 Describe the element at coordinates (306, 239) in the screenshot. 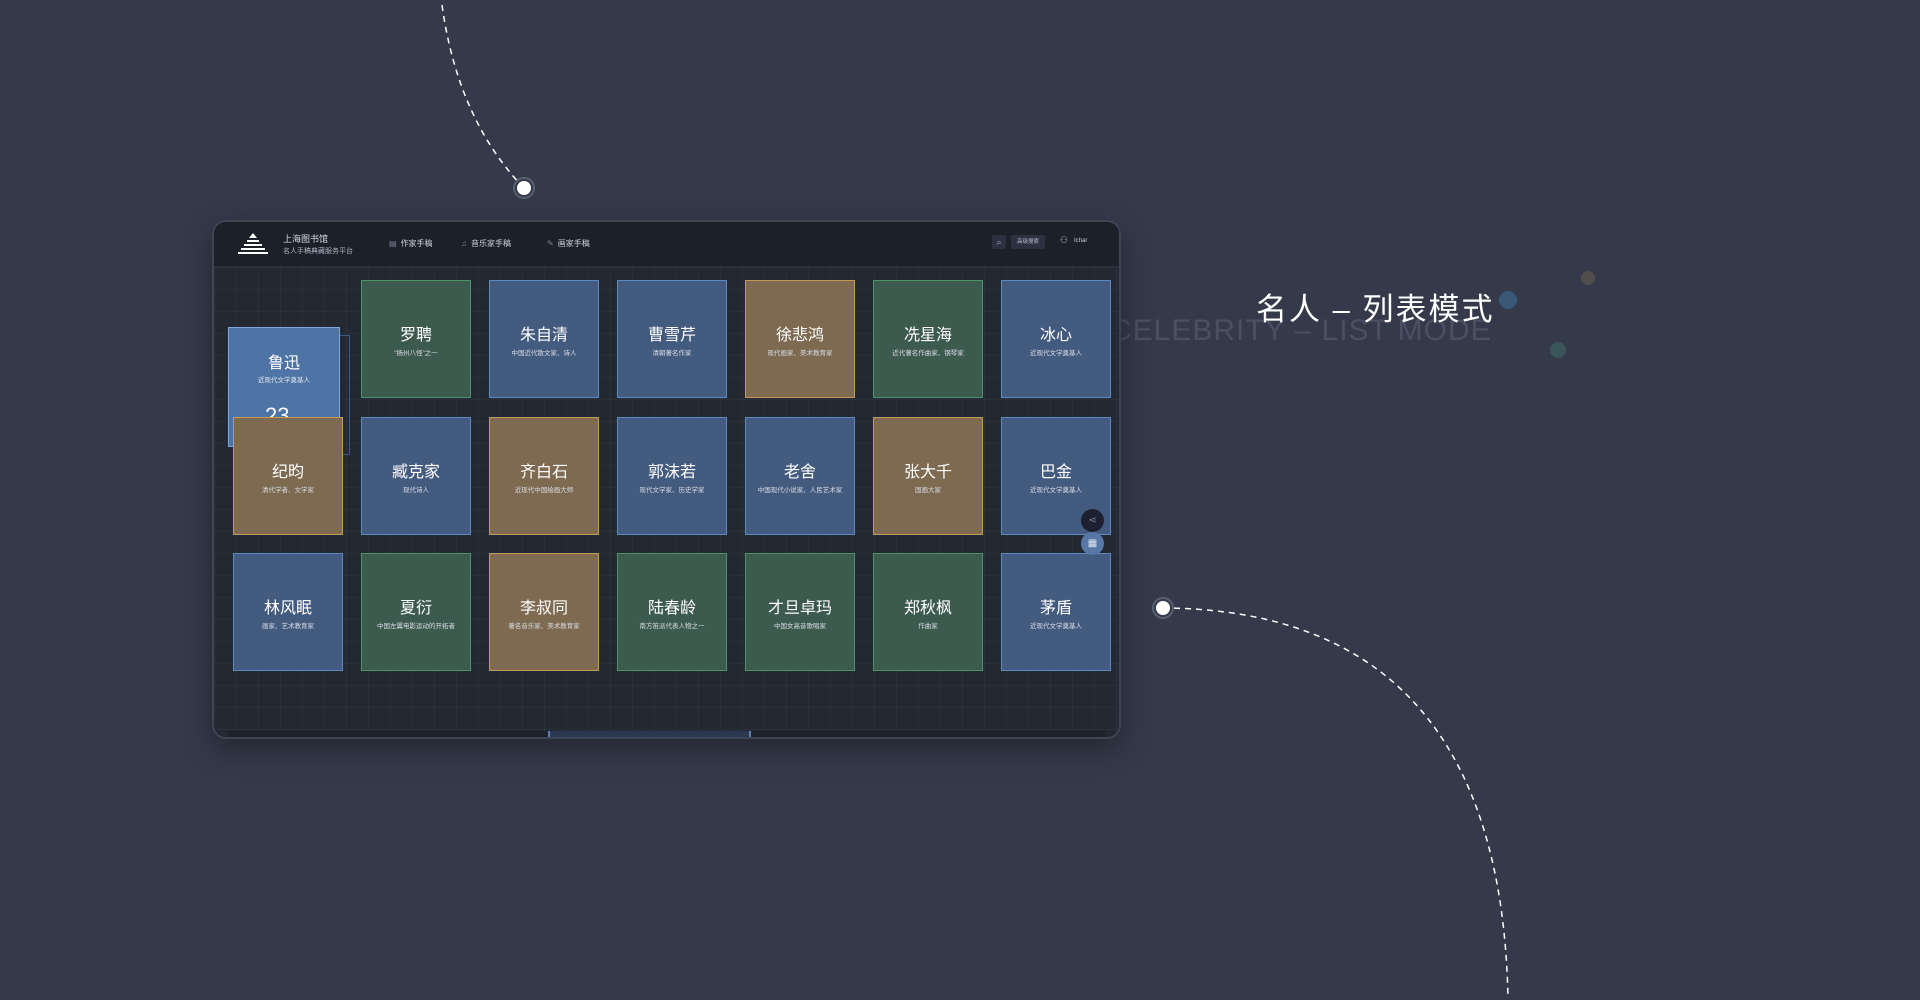

I see `brand-name: 上海图书馆` at that location.